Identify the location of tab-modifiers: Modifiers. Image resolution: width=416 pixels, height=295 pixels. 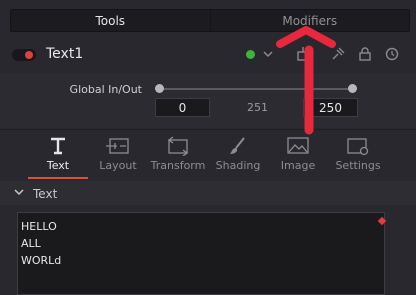
(309, 20).